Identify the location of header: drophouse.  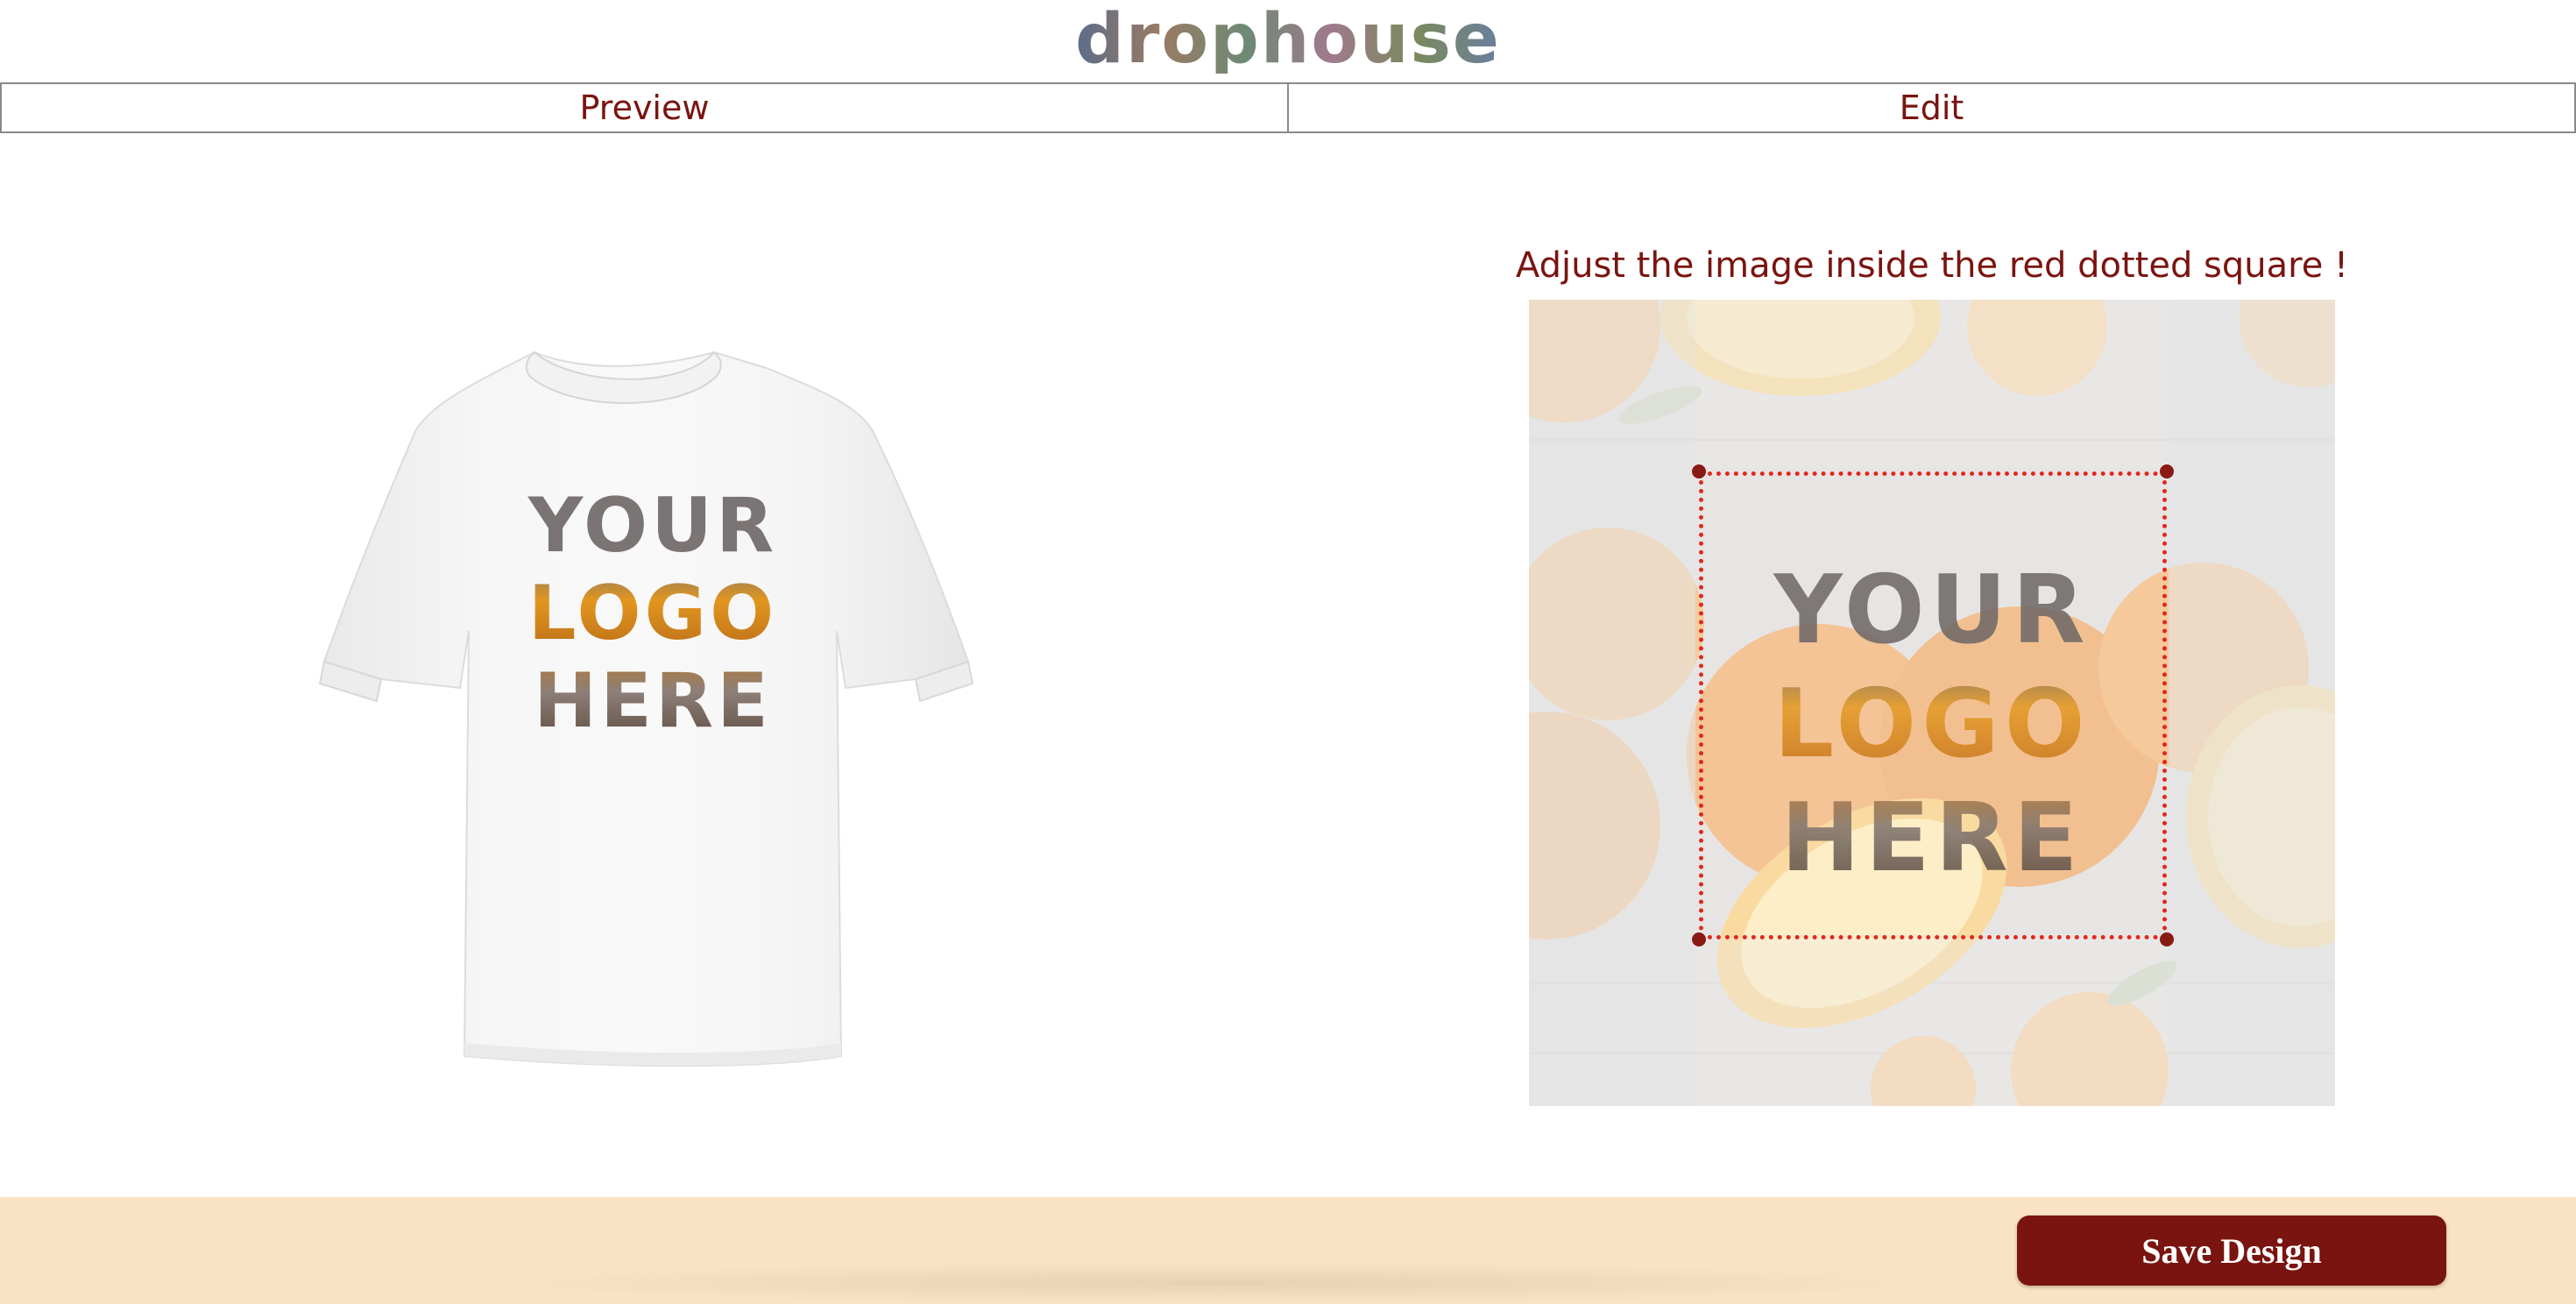
(1288, 39).